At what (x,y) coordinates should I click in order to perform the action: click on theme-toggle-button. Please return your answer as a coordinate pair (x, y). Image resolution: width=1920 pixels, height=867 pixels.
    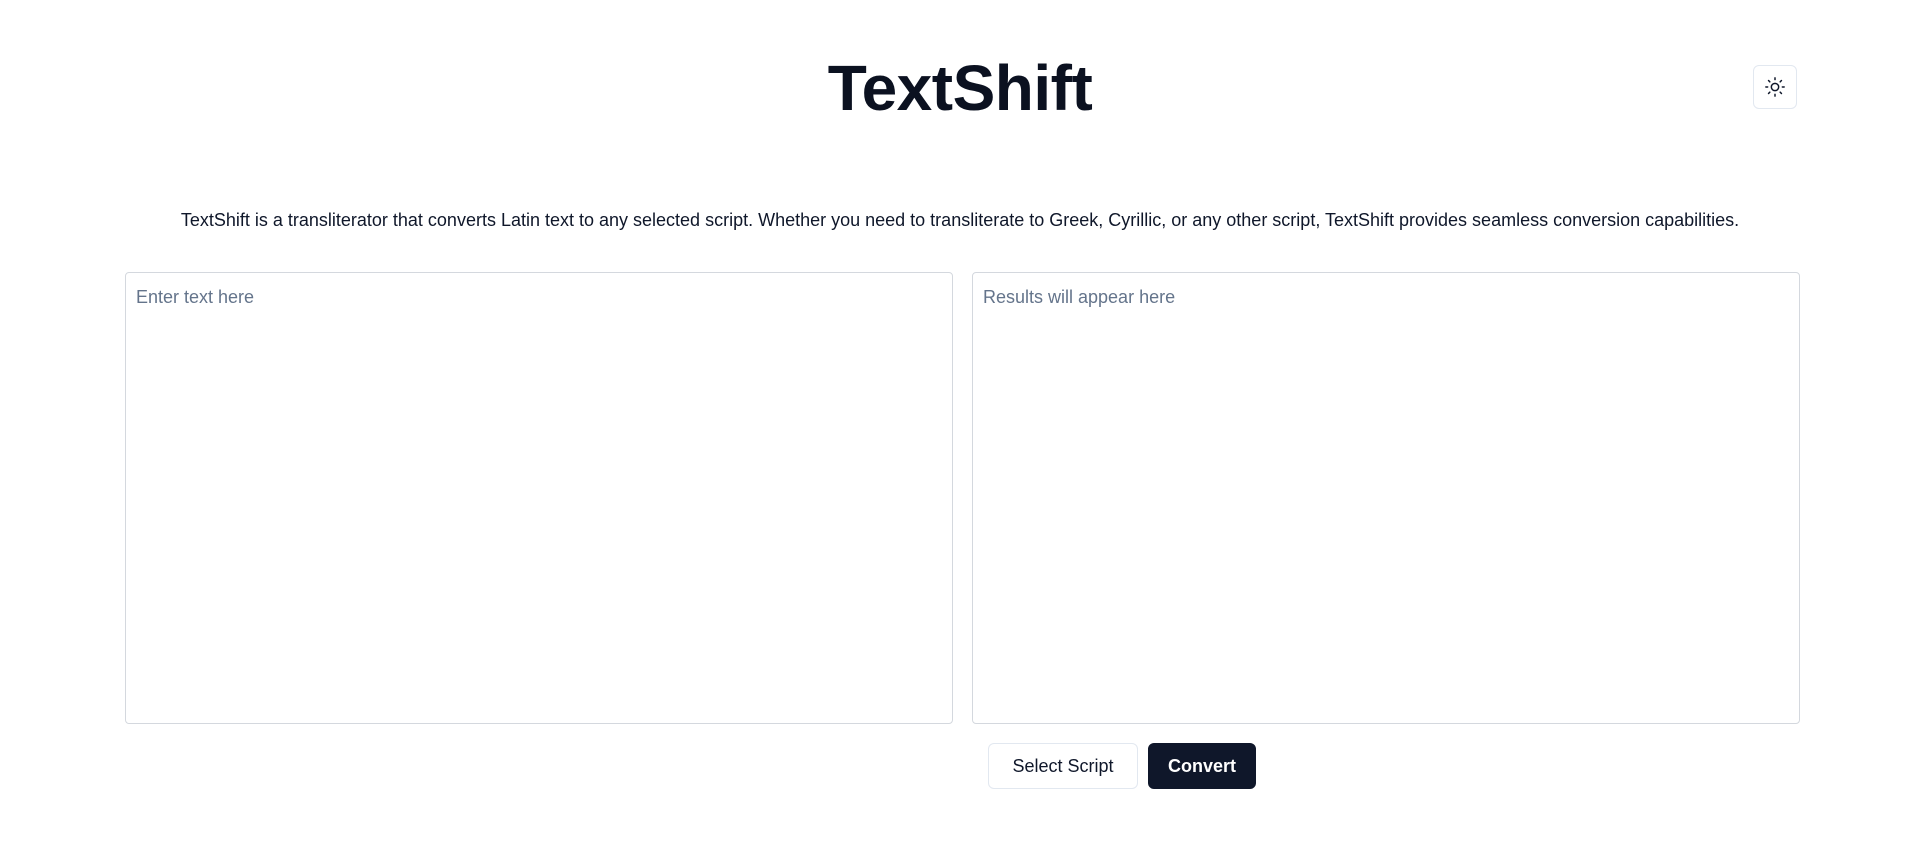
    Looking at the image, I should click on (1775, 87).